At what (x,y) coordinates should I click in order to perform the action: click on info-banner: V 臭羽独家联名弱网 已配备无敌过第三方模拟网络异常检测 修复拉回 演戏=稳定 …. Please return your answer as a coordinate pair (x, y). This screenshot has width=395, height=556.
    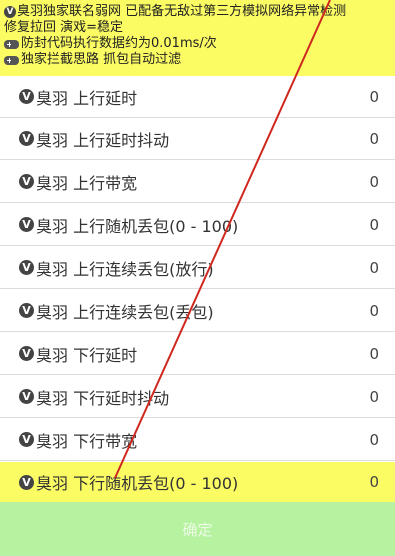
    Looking at the image, I should click on (197, 38).